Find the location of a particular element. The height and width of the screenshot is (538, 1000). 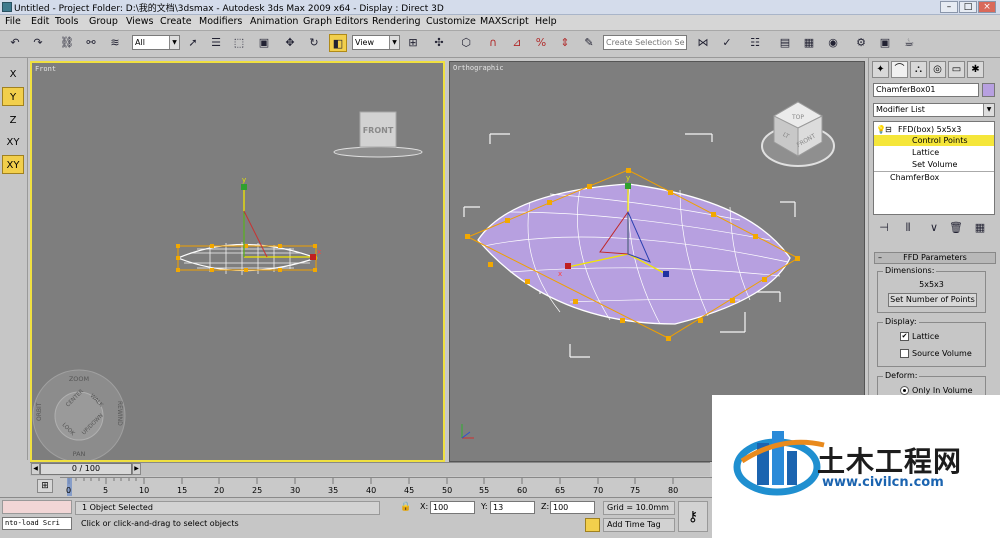

scale-icon: ◧ is located at coordinates (338, 43).